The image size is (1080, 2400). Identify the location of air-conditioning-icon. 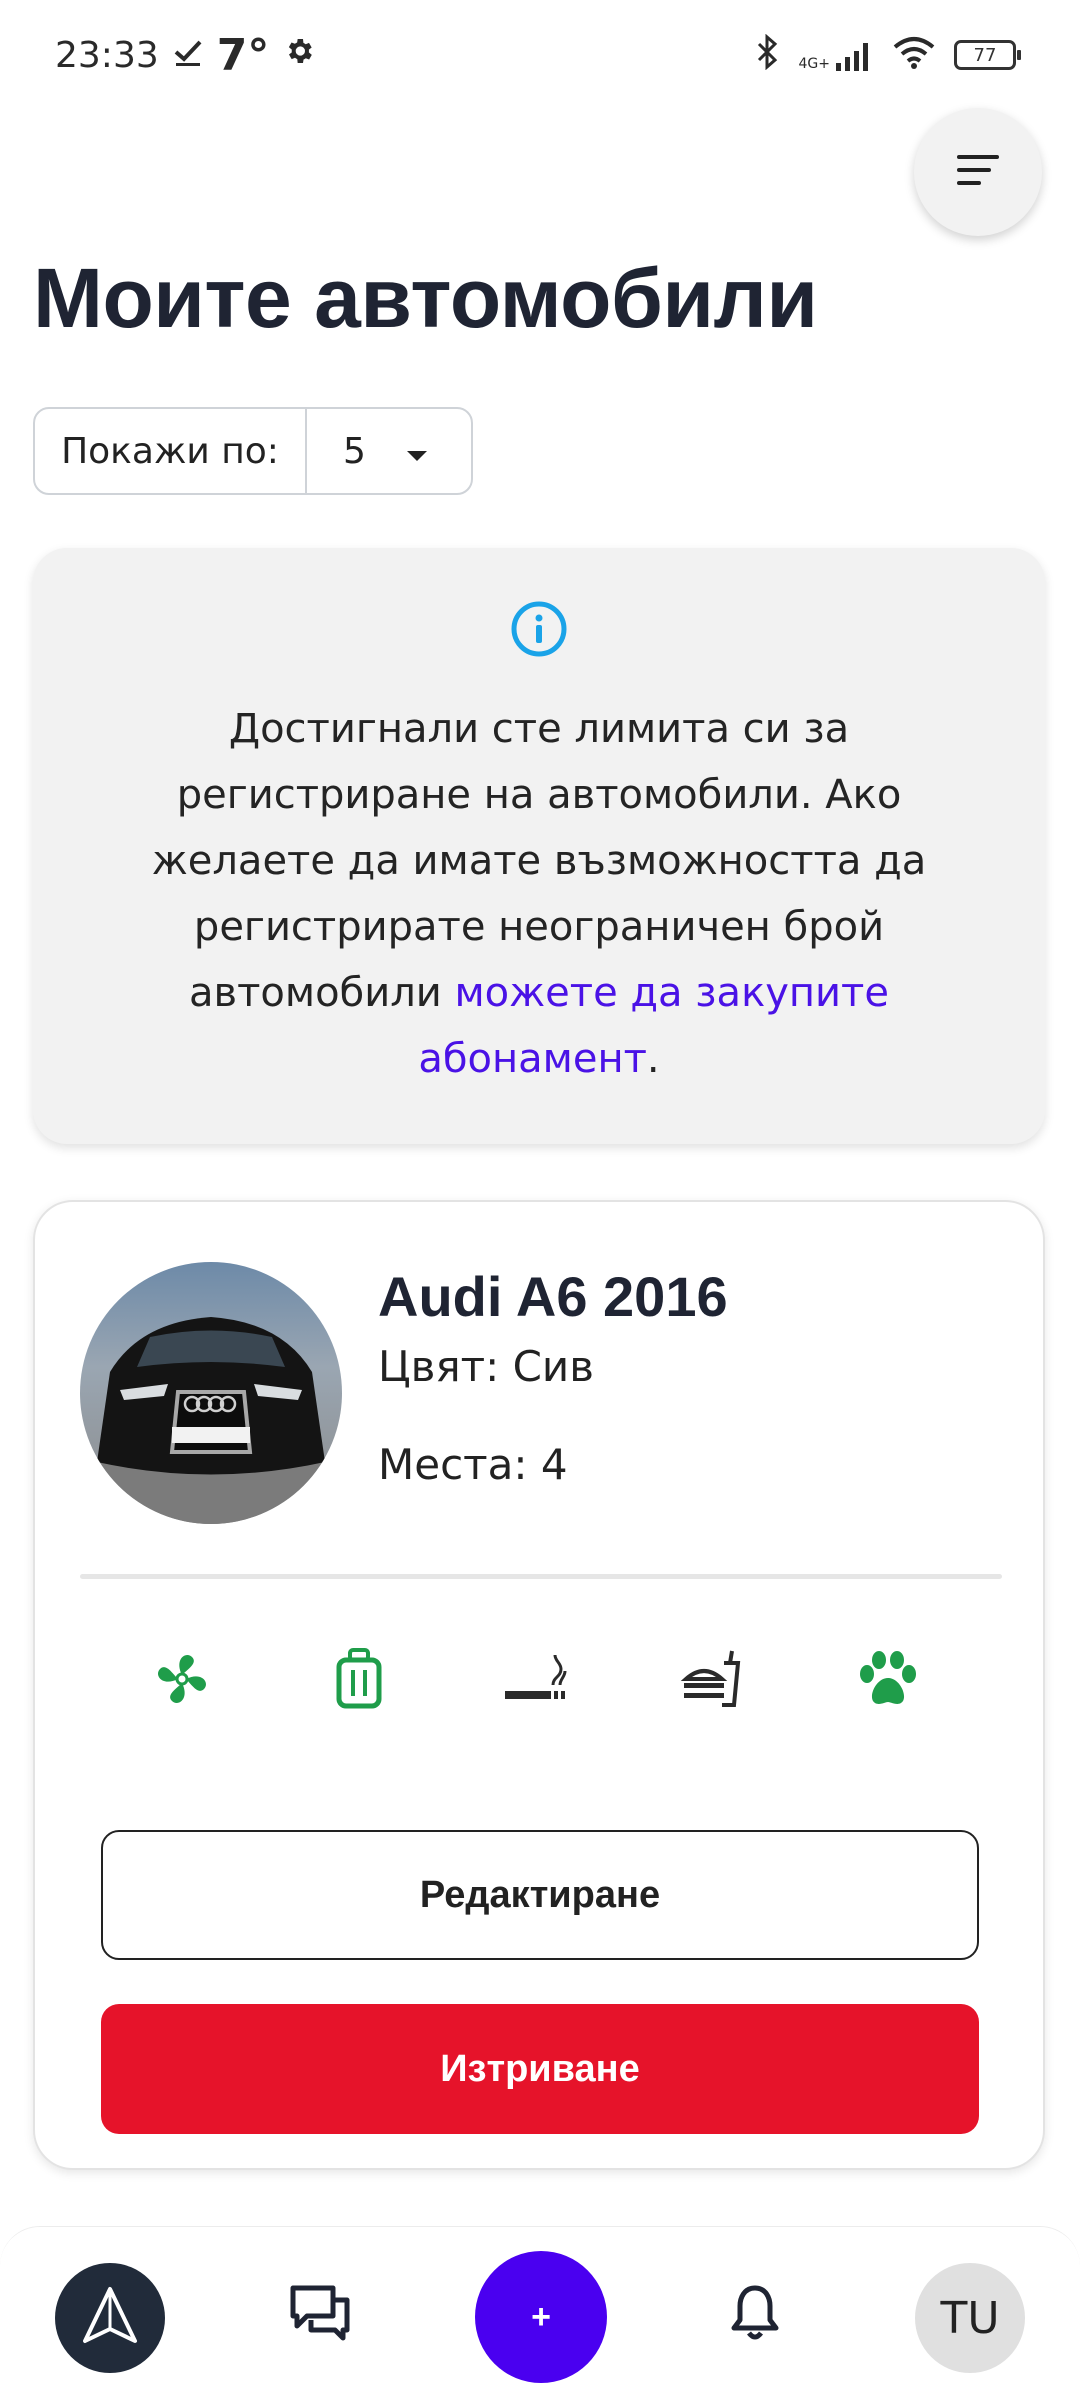
(182, 1679).